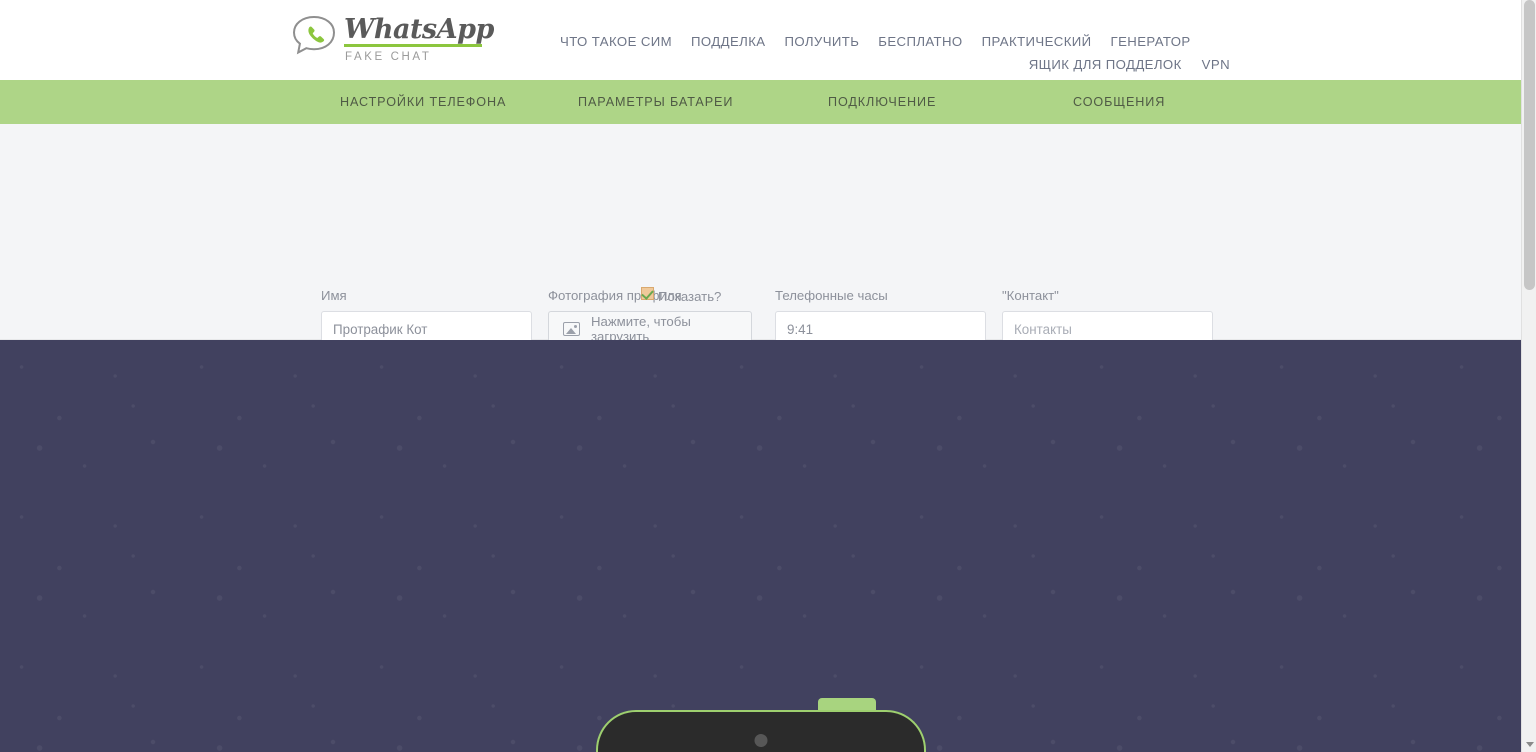 Image resolution: width=1536 pixels, height=752 pixels. What do you see at coordinates (334, 295) in the screenshot?
I see `field-name-label: Имя` at bounding box center [334, 295].